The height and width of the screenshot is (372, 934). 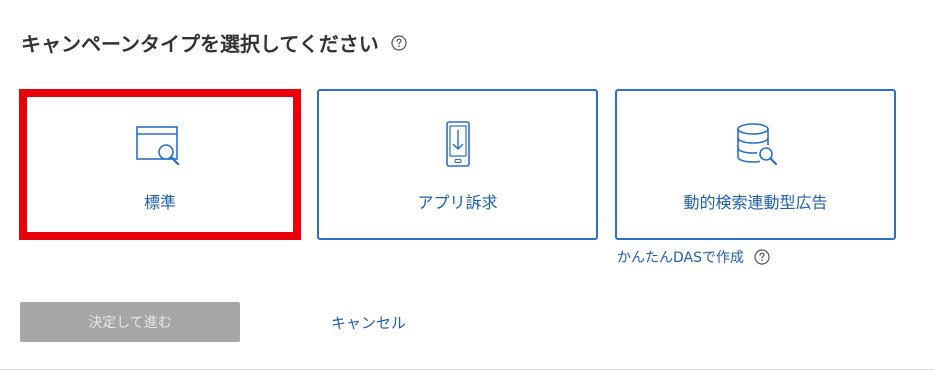 What do you see at coordinates (756, 144) in the screenshot?
I see `database-search-icon` at bounding box center [756, 144].